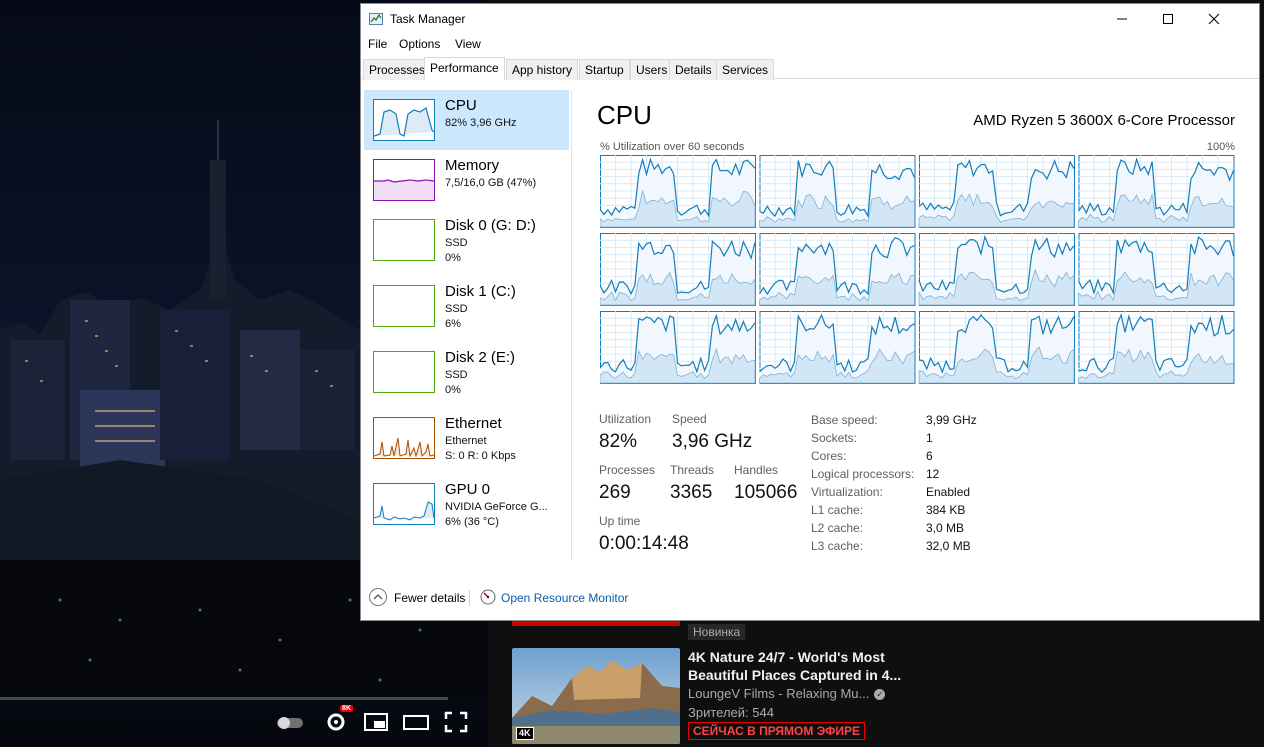 This screenshot has width=1264, height=747. I want to click on 4k-badge: 4K, so click(525, 733).